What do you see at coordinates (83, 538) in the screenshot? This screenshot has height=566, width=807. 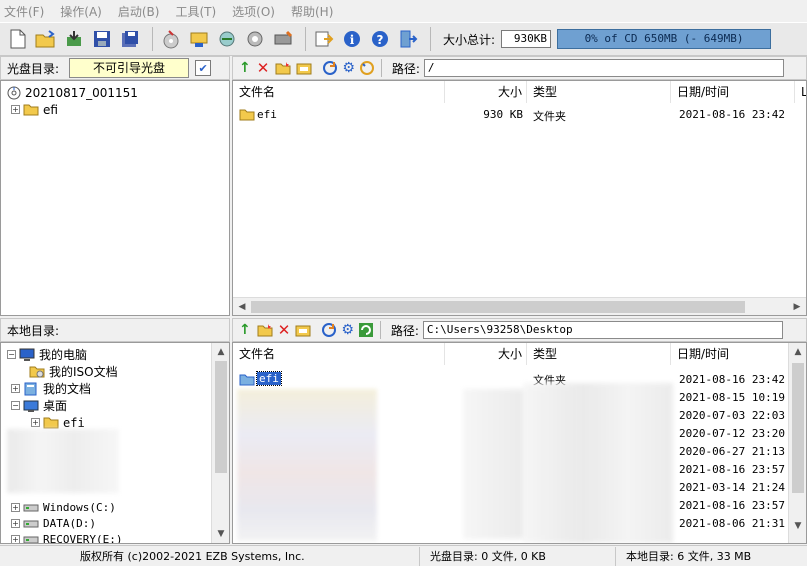 I see `tree-item-label: RECOVERY(E:)` at bounding box center [83, 538].